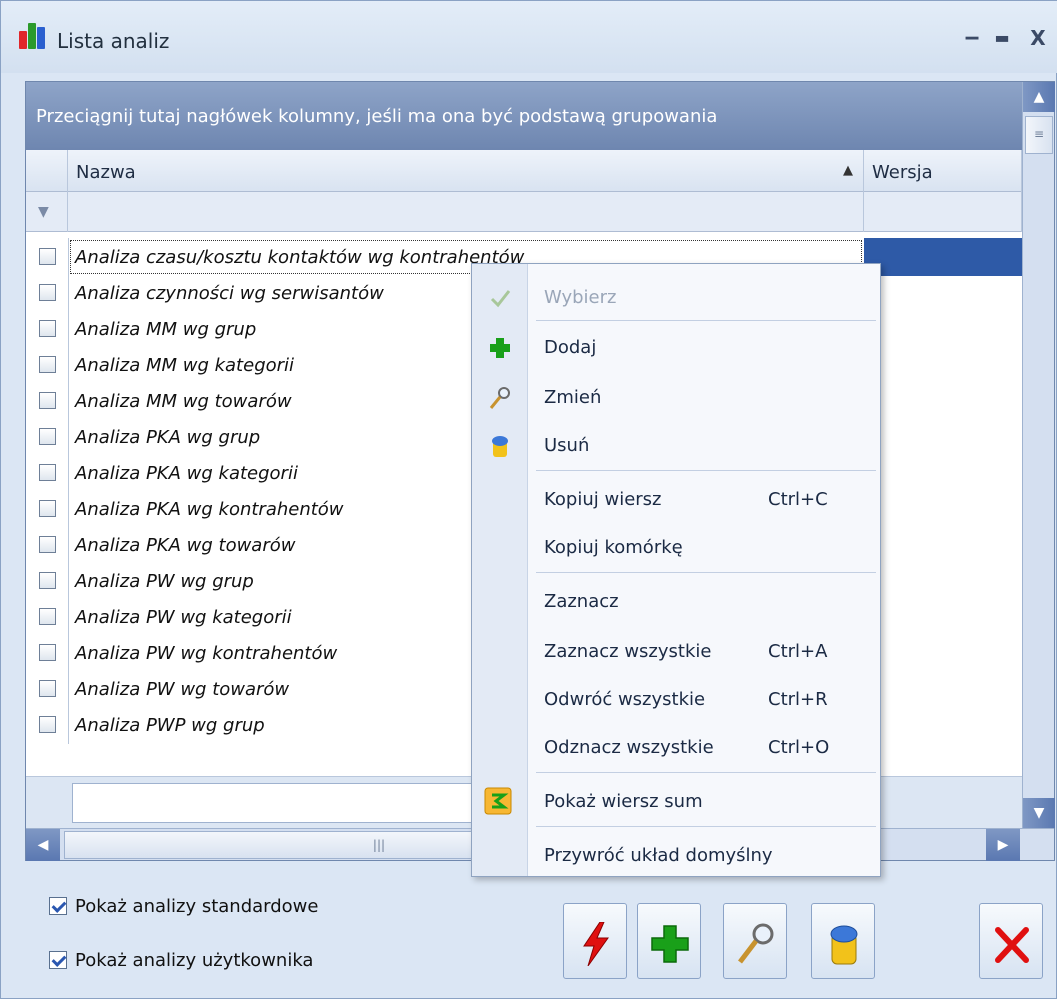 The image size is (1057, 999). I want to click on menu-item-kopiuj-komórkę: Kopiuj komórkę, so click(676, 547).